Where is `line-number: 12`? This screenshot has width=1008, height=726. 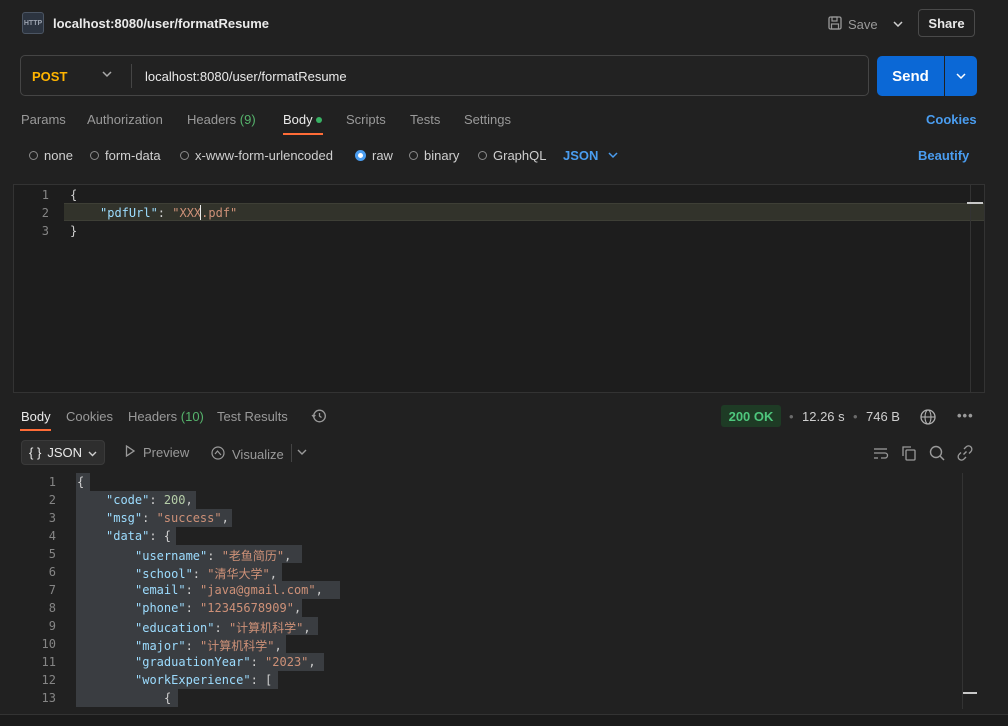
line-number: 12 is located at coordinates (48, 680).